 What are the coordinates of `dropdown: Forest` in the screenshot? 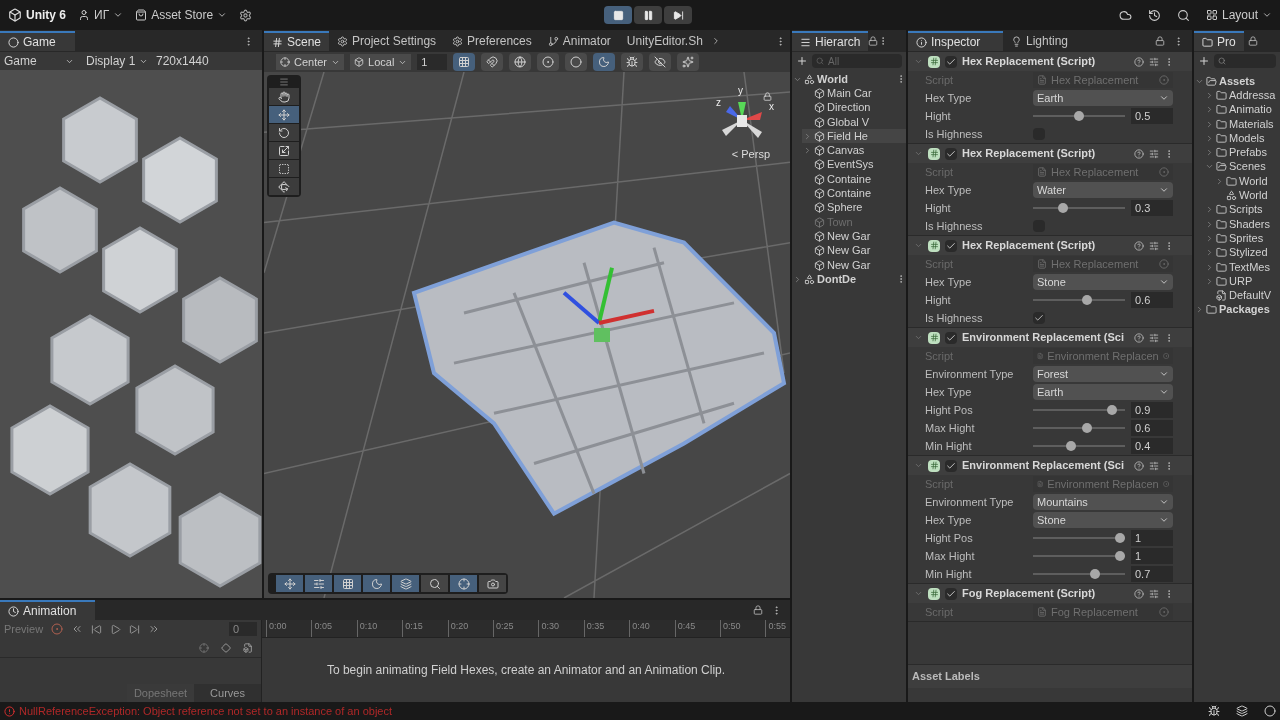 It's located at (1103, 374).